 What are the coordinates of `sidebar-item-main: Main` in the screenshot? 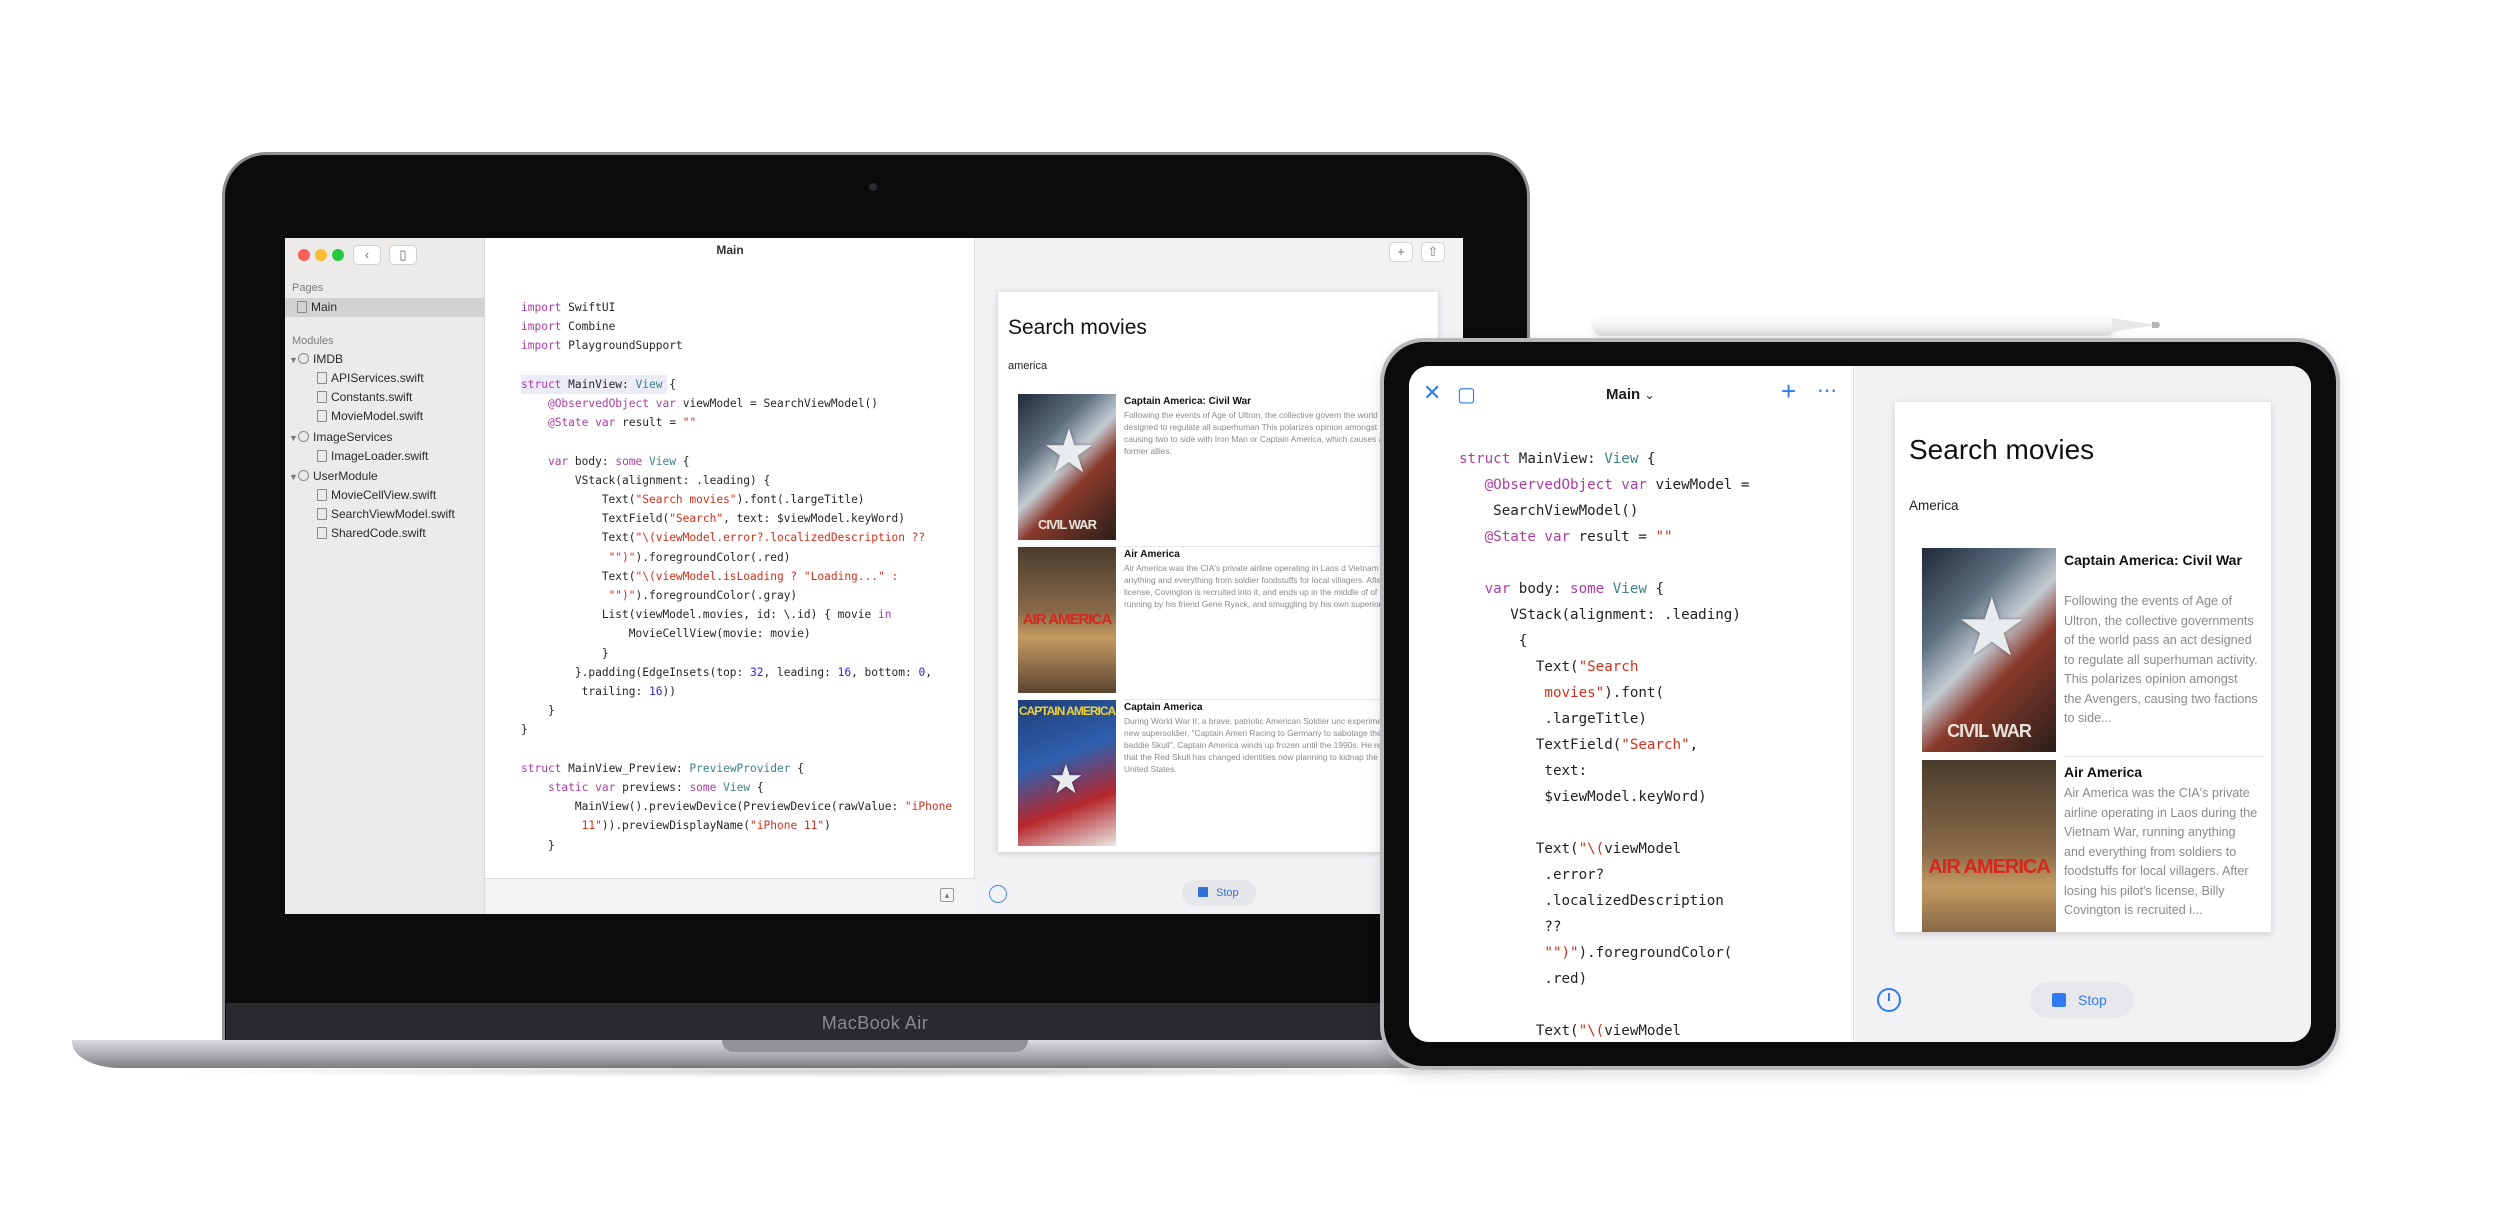 It's located at (385, 307).